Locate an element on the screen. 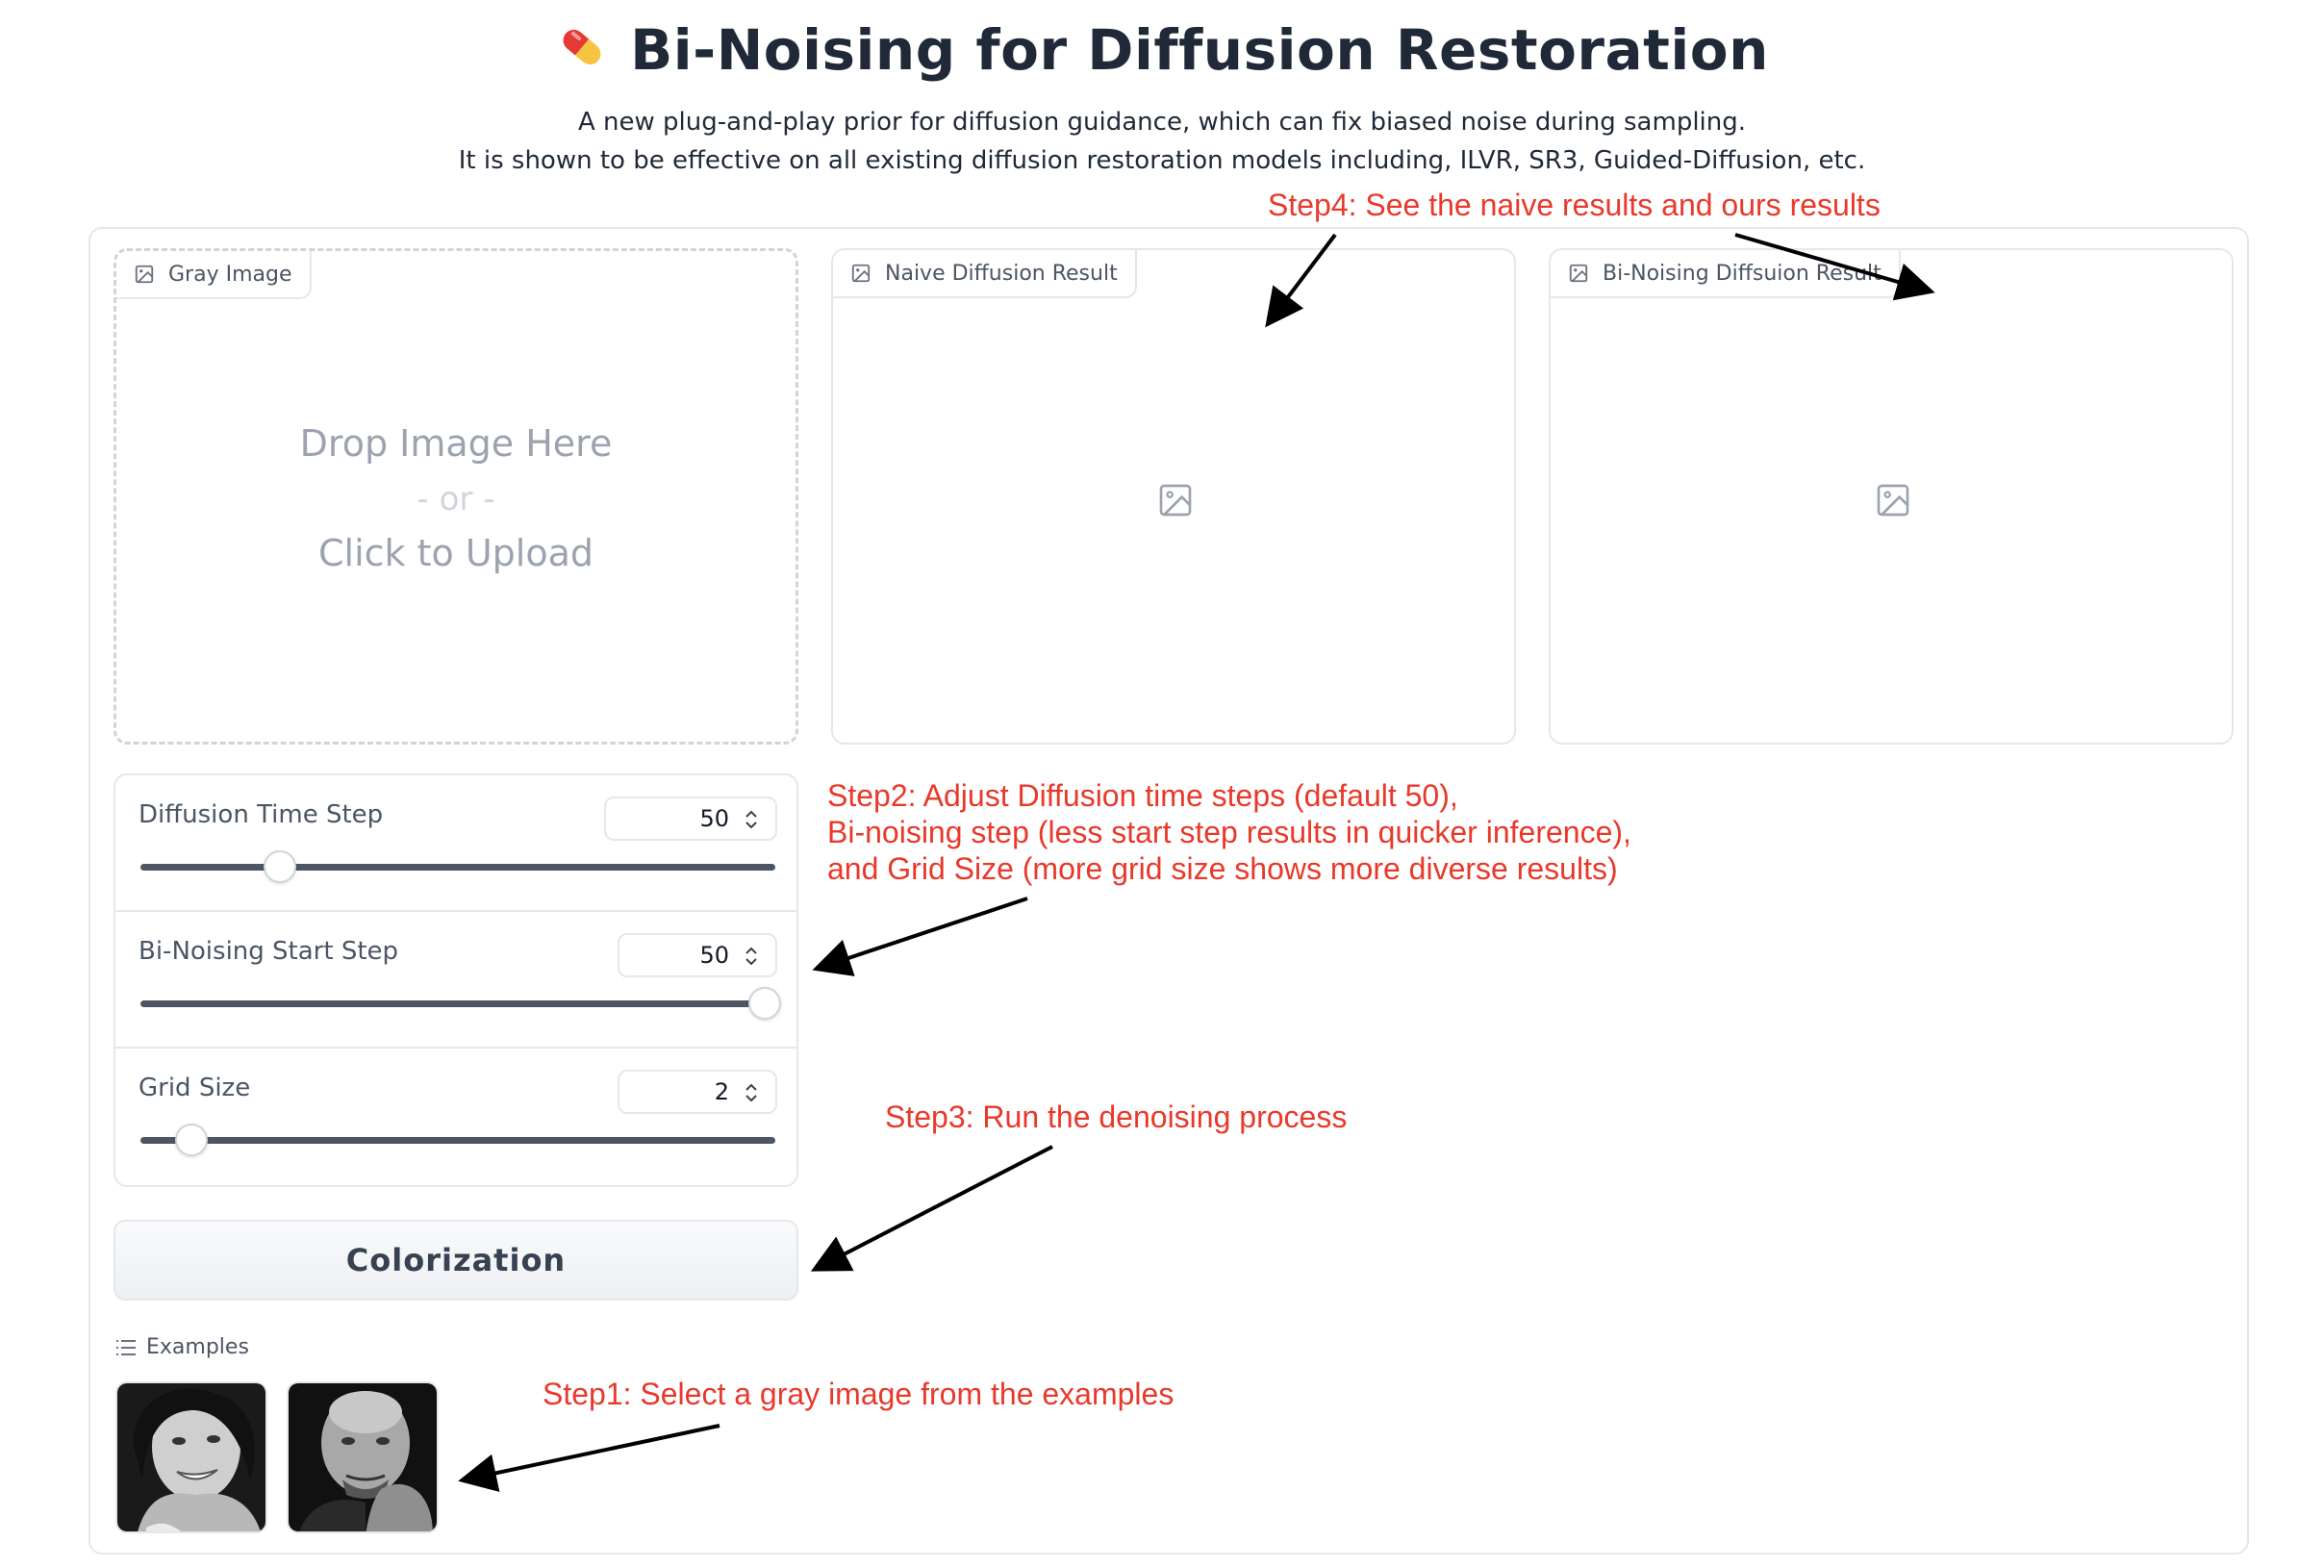 The image size is (2324, 1568). arrow-step4-bi-noising is located at coordinates (1834, 267).